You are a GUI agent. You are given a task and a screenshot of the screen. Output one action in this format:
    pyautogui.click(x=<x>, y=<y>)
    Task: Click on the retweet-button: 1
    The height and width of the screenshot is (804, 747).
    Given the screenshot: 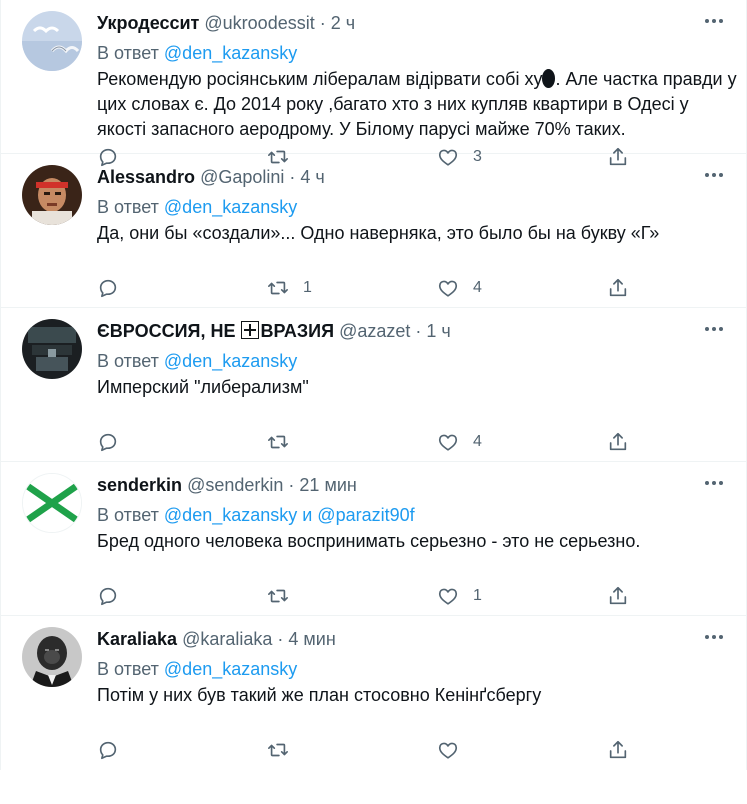 What is the action you would take?
    pyautogui.click(x=289, y=288)
    